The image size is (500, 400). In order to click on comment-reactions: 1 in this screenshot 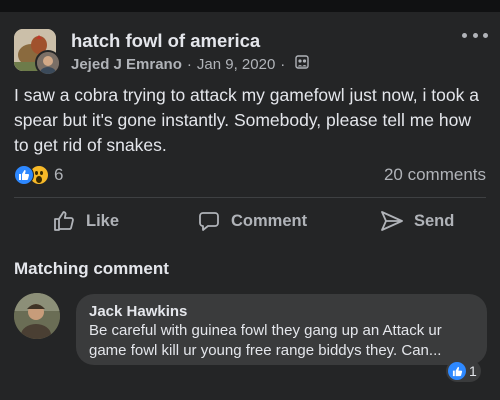, I will do `click(463, 371)`.